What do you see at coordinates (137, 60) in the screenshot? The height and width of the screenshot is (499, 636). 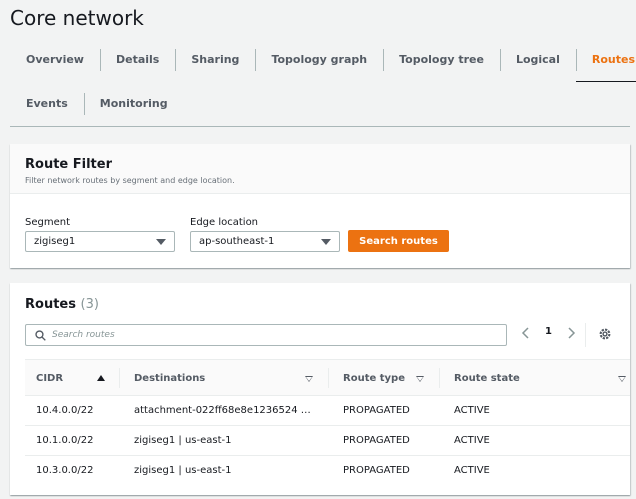 I see `tab-details: Details` at bounding box center [137, 60].